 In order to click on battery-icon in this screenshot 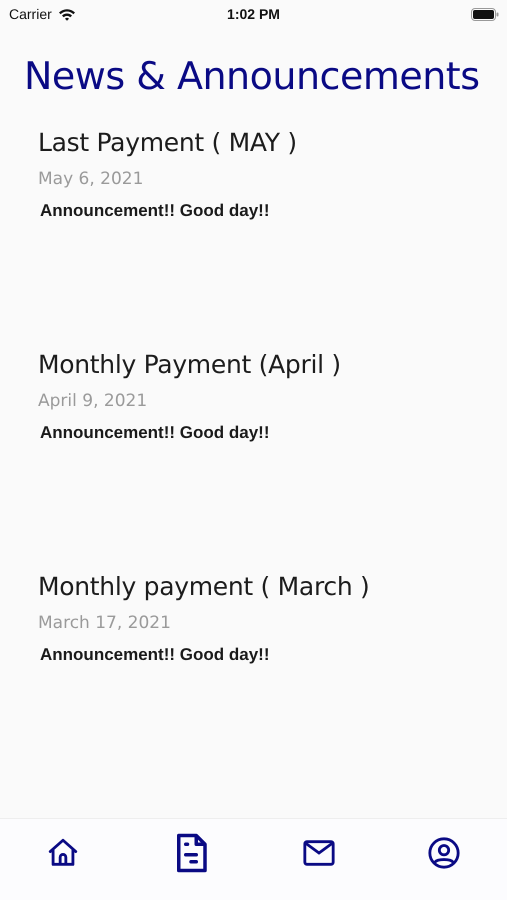, I will do `click(485, 14)`.